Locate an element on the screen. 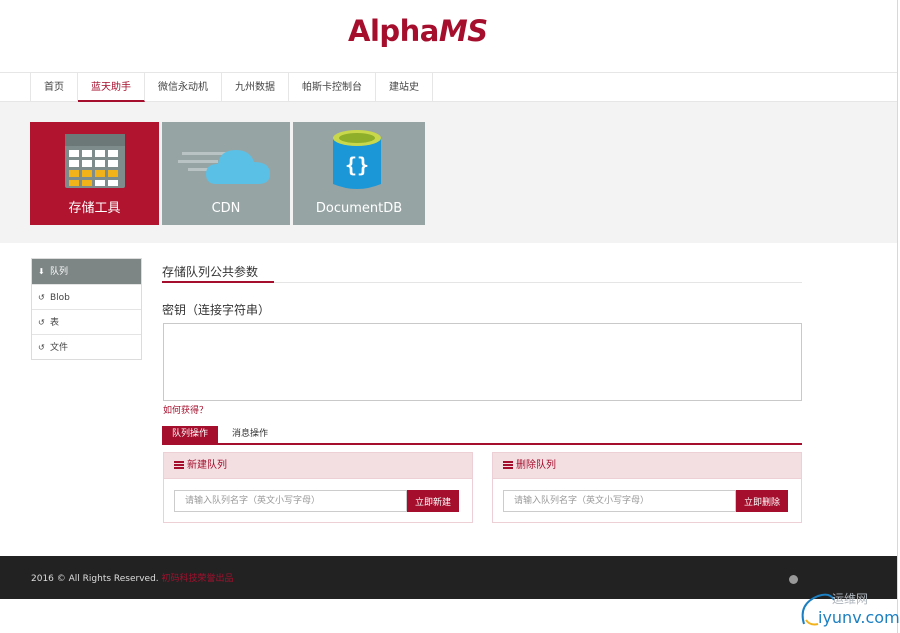 The image size is (900, 633). panel-title: 删除队列 is located at coordinates (536, 465).